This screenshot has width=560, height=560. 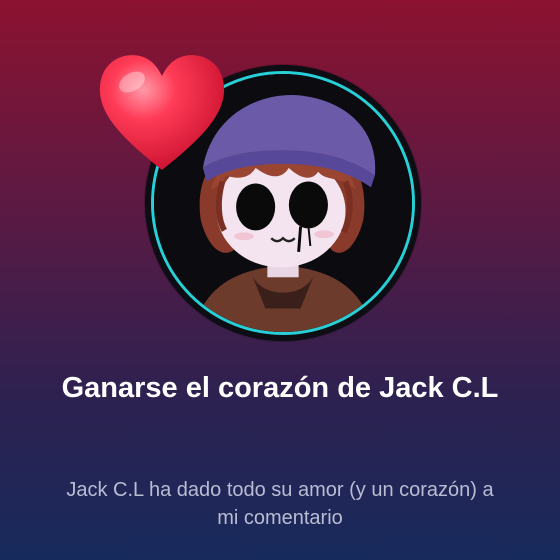 I want to click on achievement-title: Ganarse el corazón de Jack C.L, so click(x=280, y=388).